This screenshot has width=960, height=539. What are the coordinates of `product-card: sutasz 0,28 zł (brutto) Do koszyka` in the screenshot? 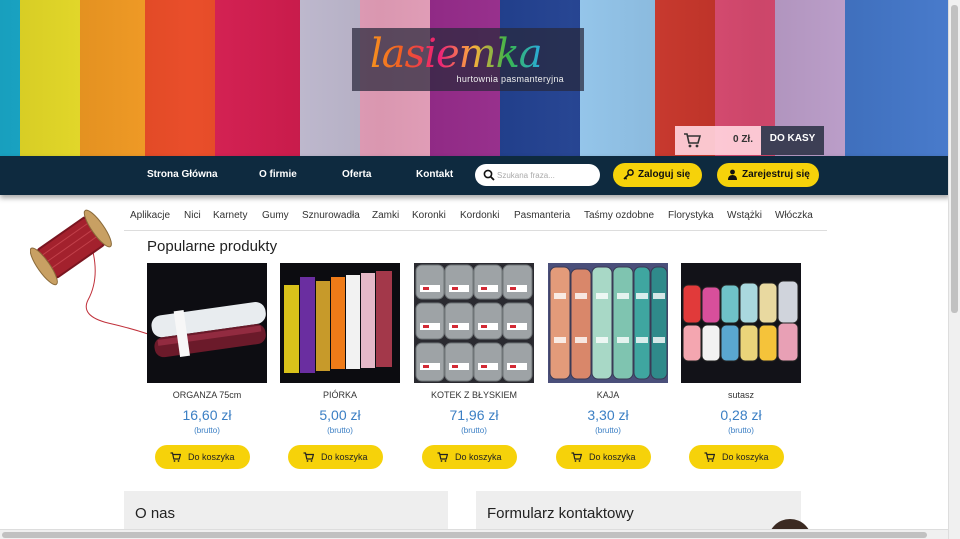 It's located at (741, 368).